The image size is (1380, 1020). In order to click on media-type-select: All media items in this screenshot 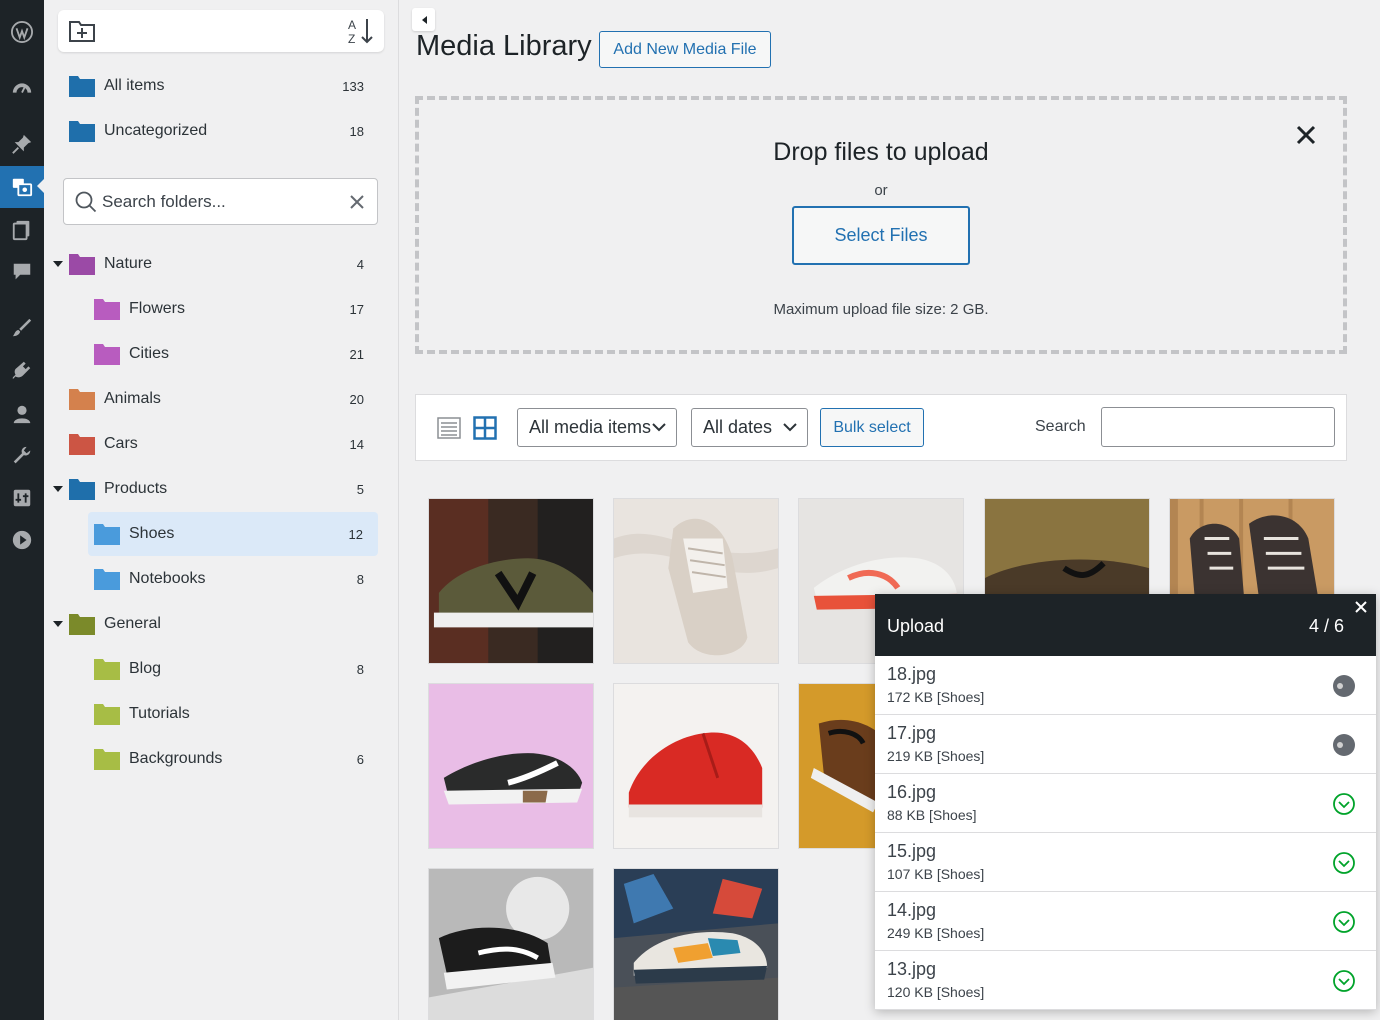, I will do `click(597, 427)`.